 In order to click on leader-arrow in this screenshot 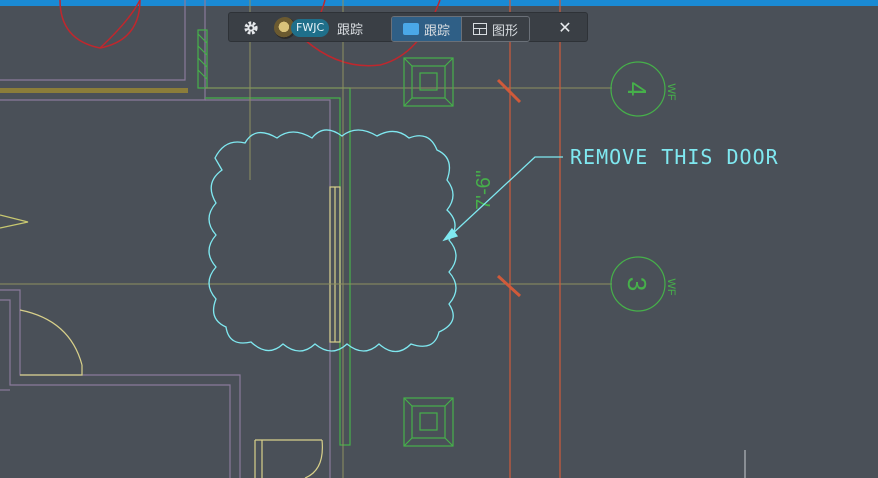, I will do `click(502, 199)`.